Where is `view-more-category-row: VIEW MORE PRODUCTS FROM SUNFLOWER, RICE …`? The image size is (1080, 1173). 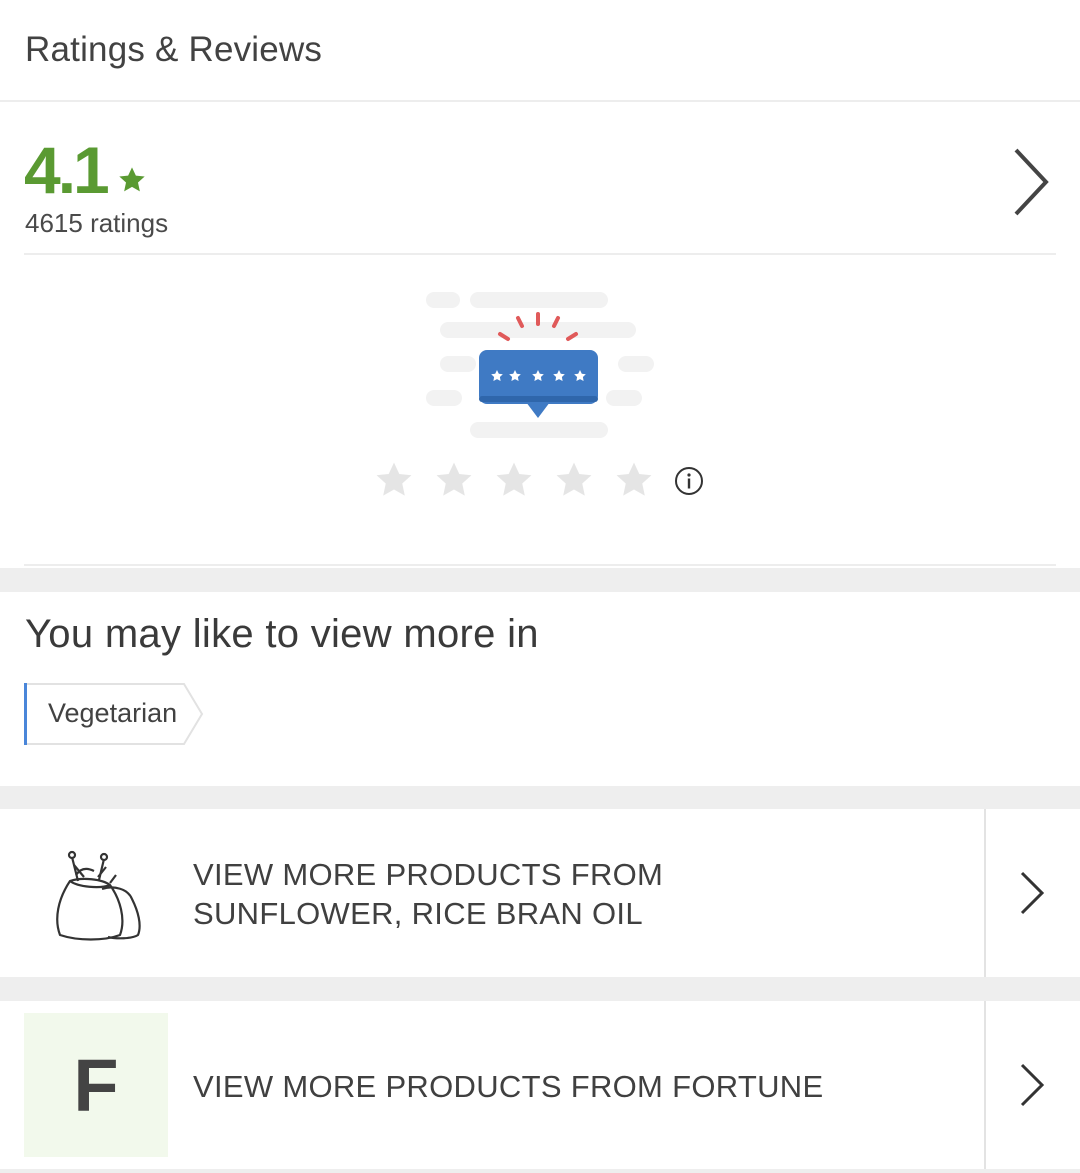
view-more-category-row: VIEW MORE PRODUCTS FROM SUNFLOWER, RICE … is located at coordinates (540, 893).